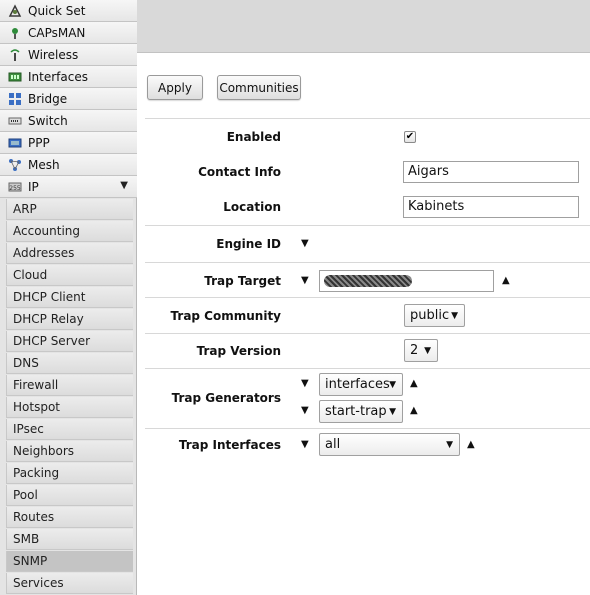 This screenshot has height=595, width=590. Describe the element at coordinates (69, 539) in the screenshot. I see `sidebar-subitem-smb: SMB` at that location.